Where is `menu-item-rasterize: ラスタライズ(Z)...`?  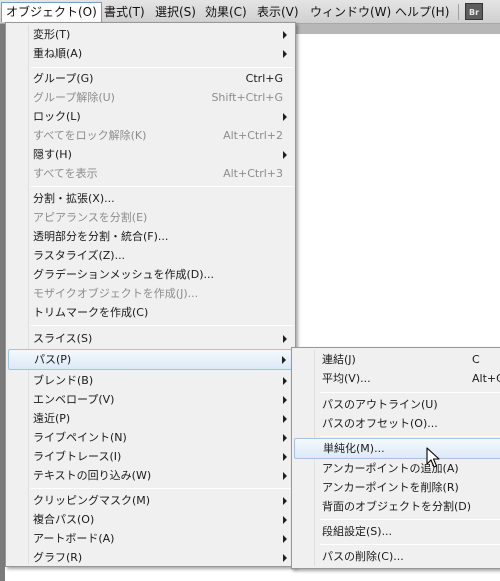
menu-item-rasterize: ラスタライズ(Z)... is located at coordinates (150, 255).